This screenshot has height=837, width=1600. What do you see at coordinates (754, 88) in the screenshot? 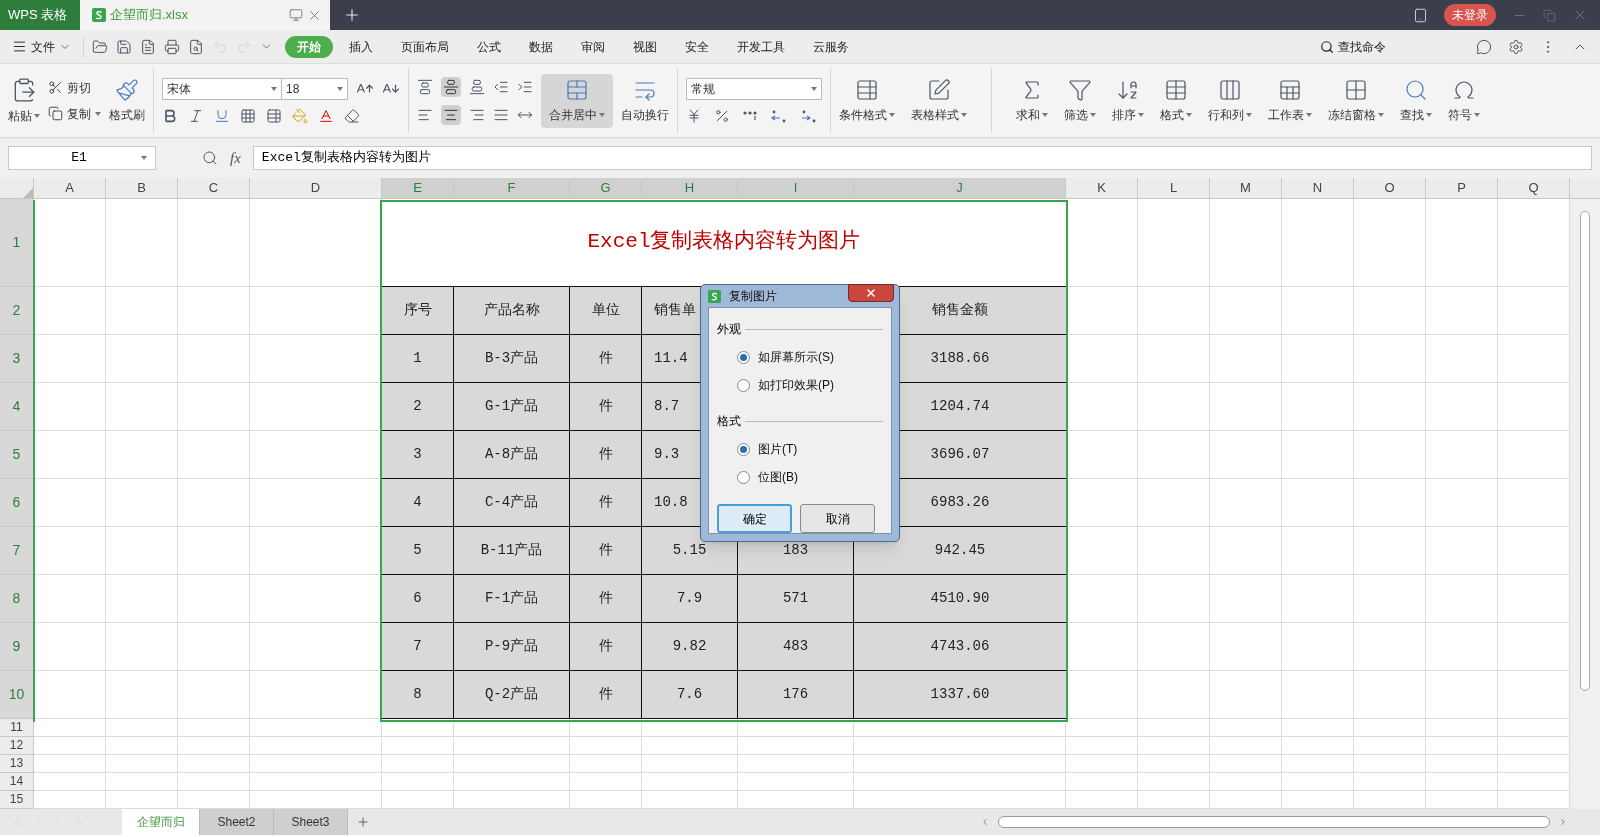
I see `number-format-field: 常规` at bounding box center [754, 88].